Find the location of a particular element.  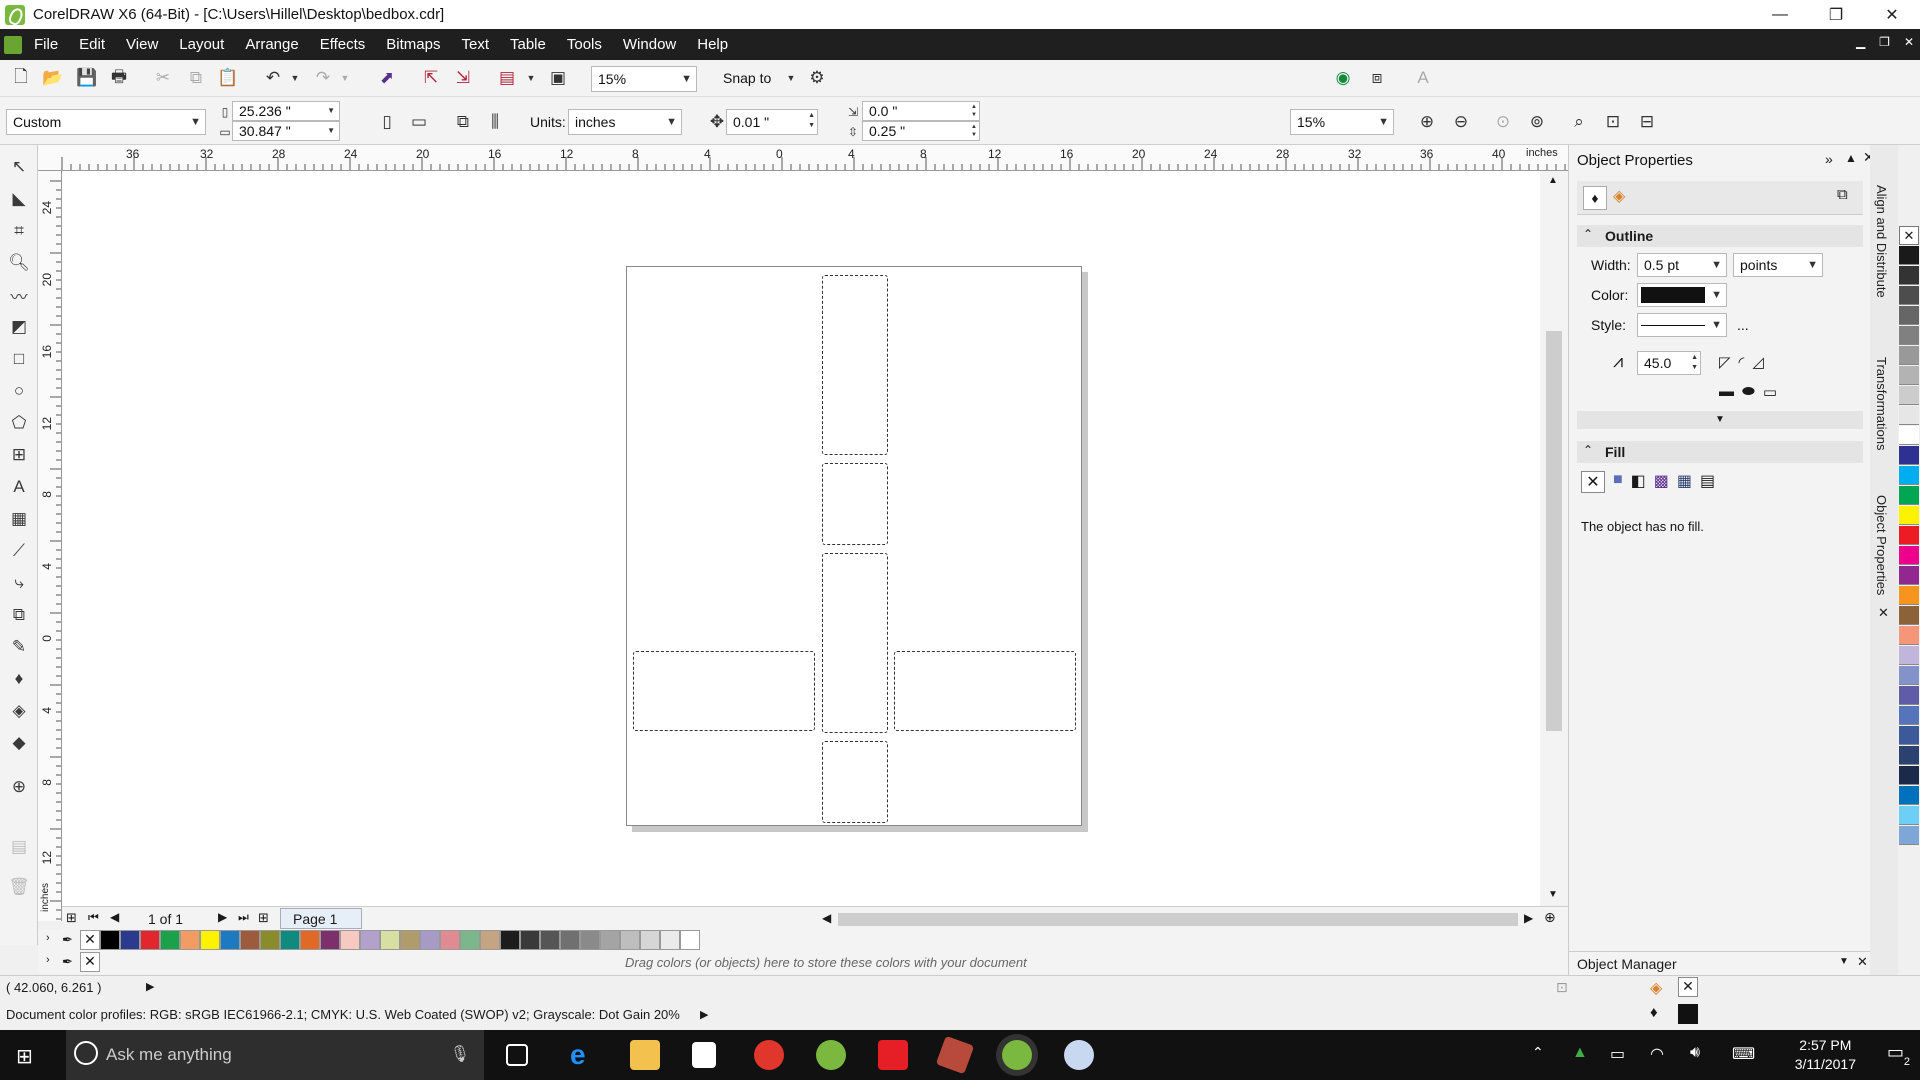

current-page-icon: ⫼ is located at coordinates (495, 122).